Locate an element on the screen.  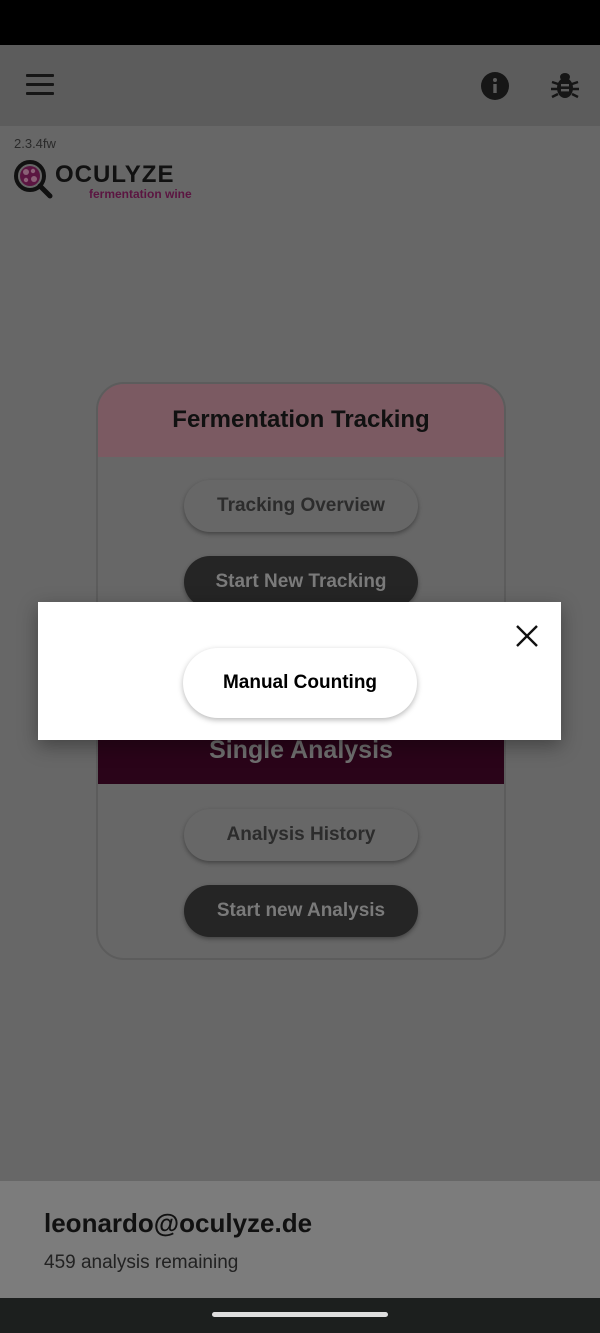
analysis-remaining: 459 analysis remaining is located at coordinates (141, 1262).